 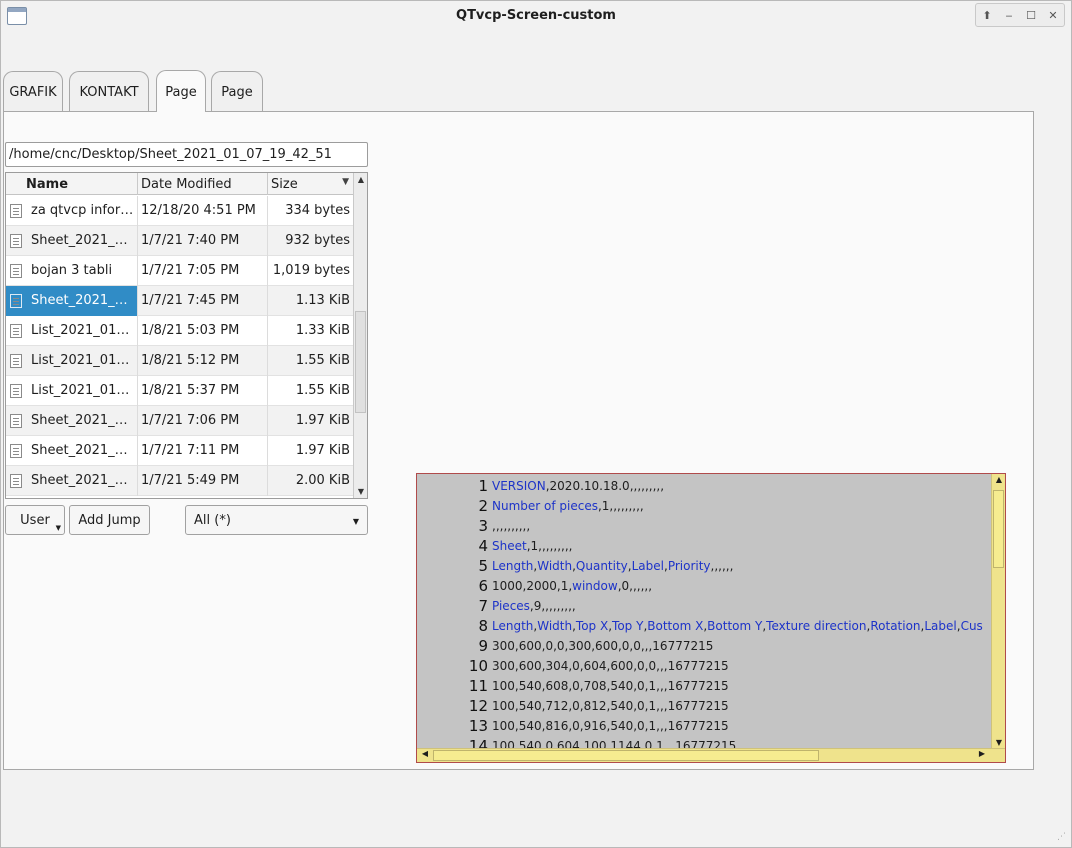 What do you see at coordinates (483, 586) in the screenshot?
I see `line-number: 6` at bounding box center [483, 586].